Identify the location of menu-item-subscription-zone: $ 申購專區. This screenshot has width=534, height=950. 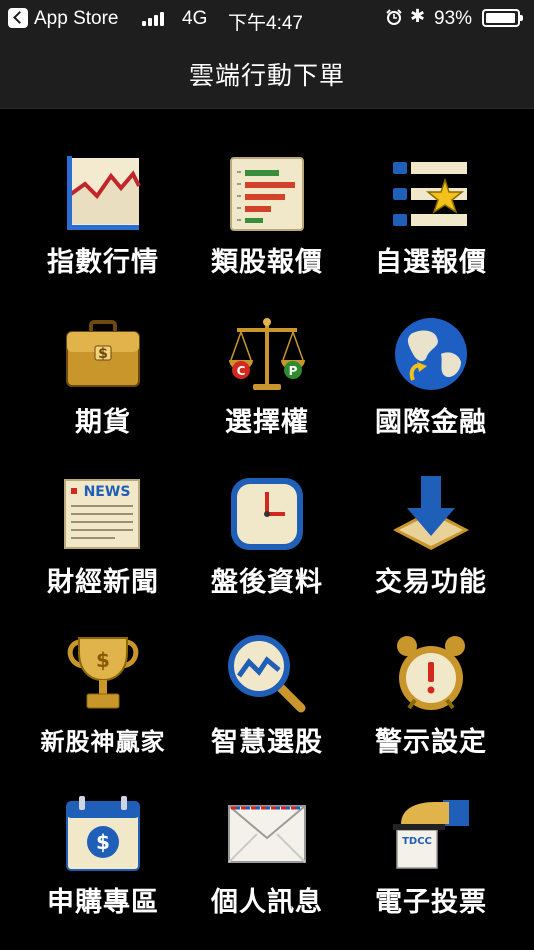
(103, 833).